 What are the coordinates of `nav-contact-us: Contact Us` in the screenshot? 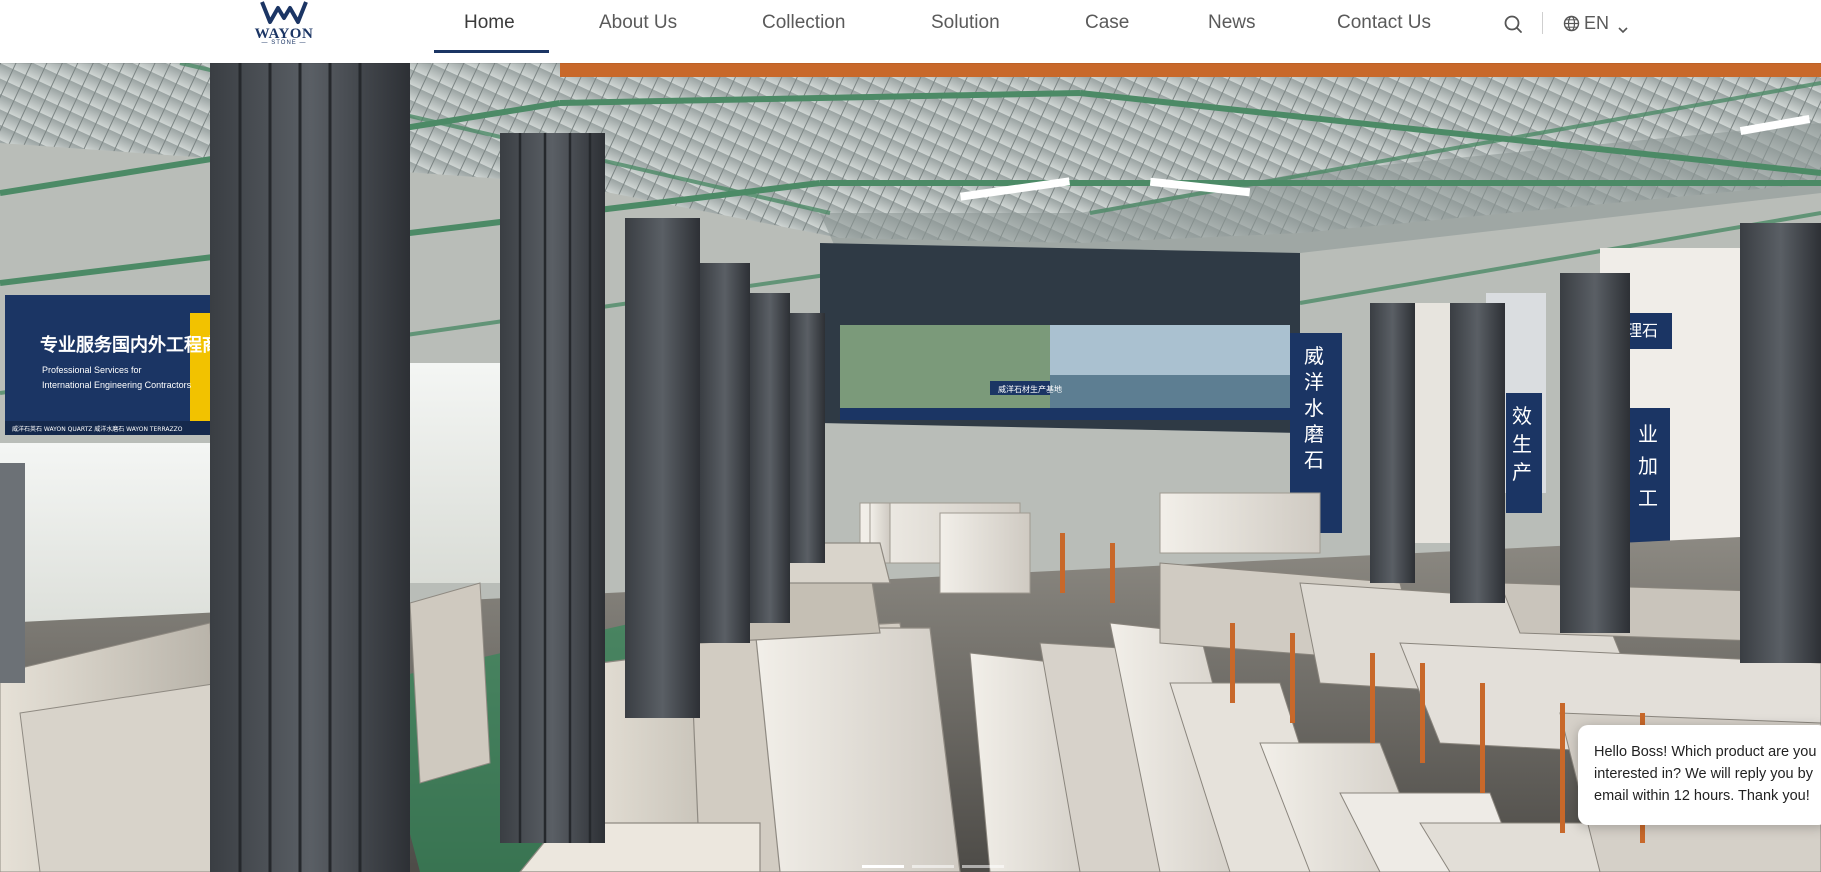 It's located at (1384, 27).